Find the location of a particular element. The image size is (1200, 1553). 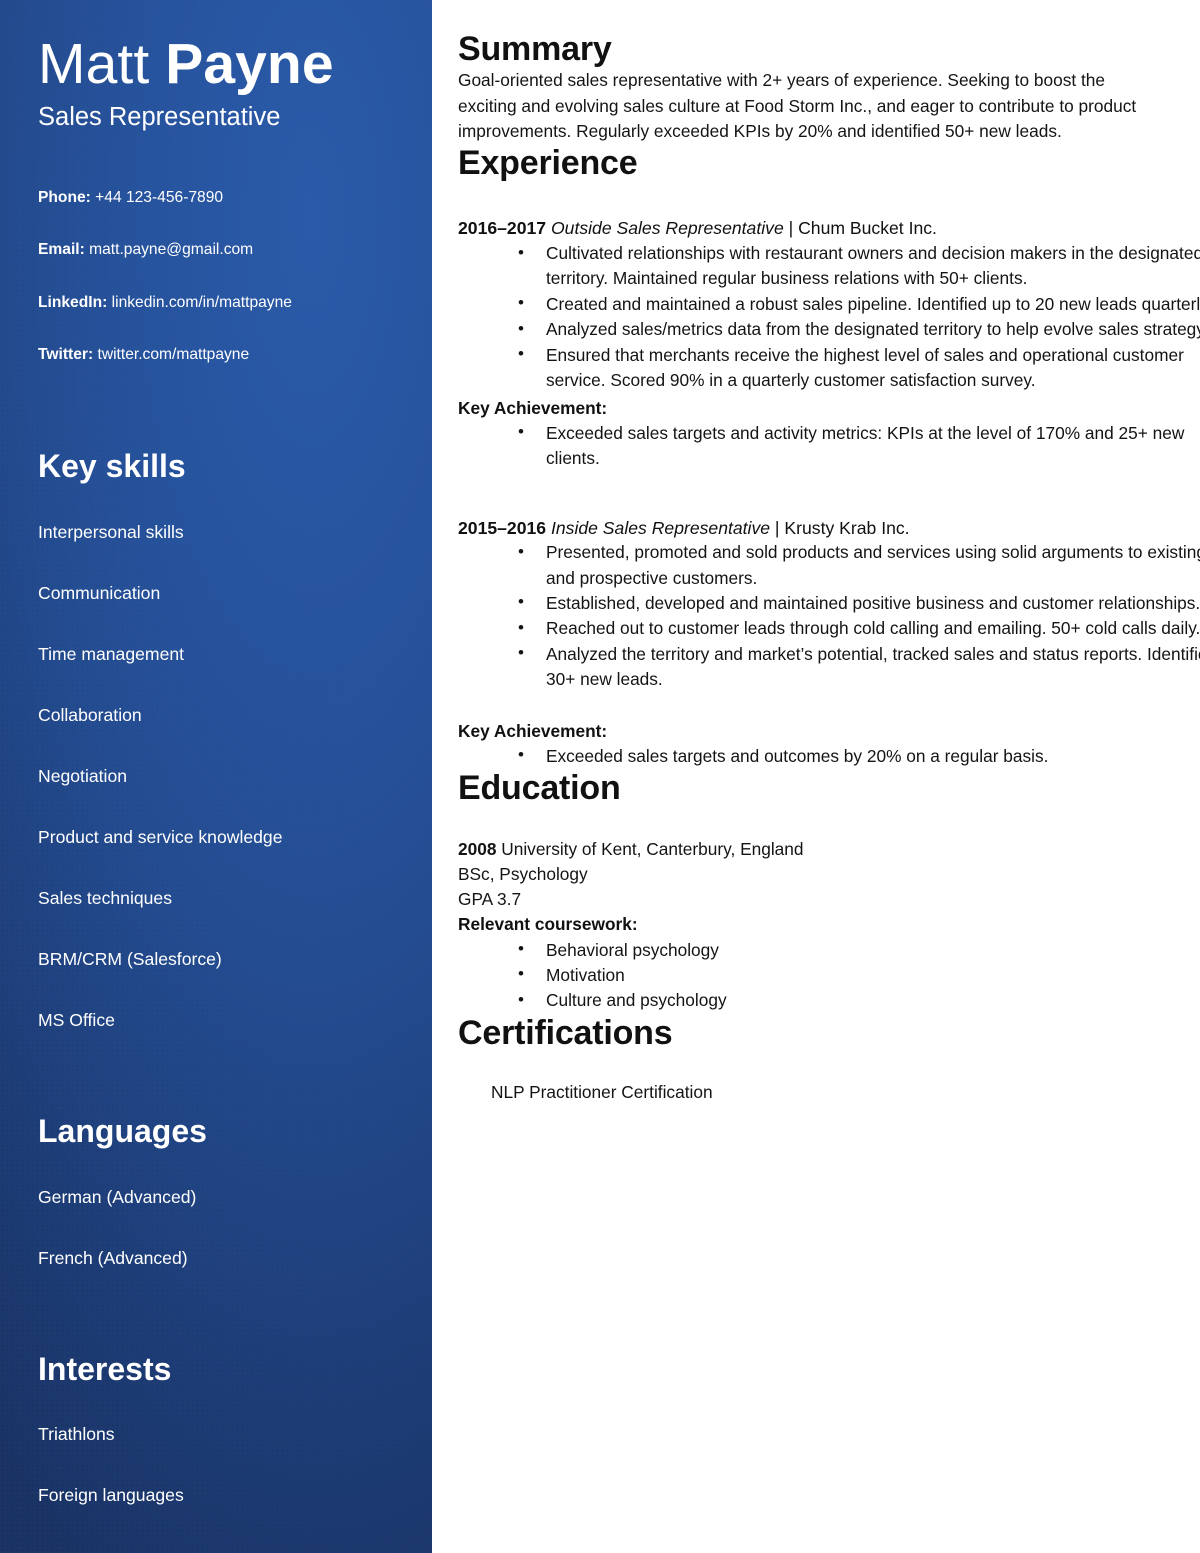

list-item: Negotiation is located at coordinates (83, 776).